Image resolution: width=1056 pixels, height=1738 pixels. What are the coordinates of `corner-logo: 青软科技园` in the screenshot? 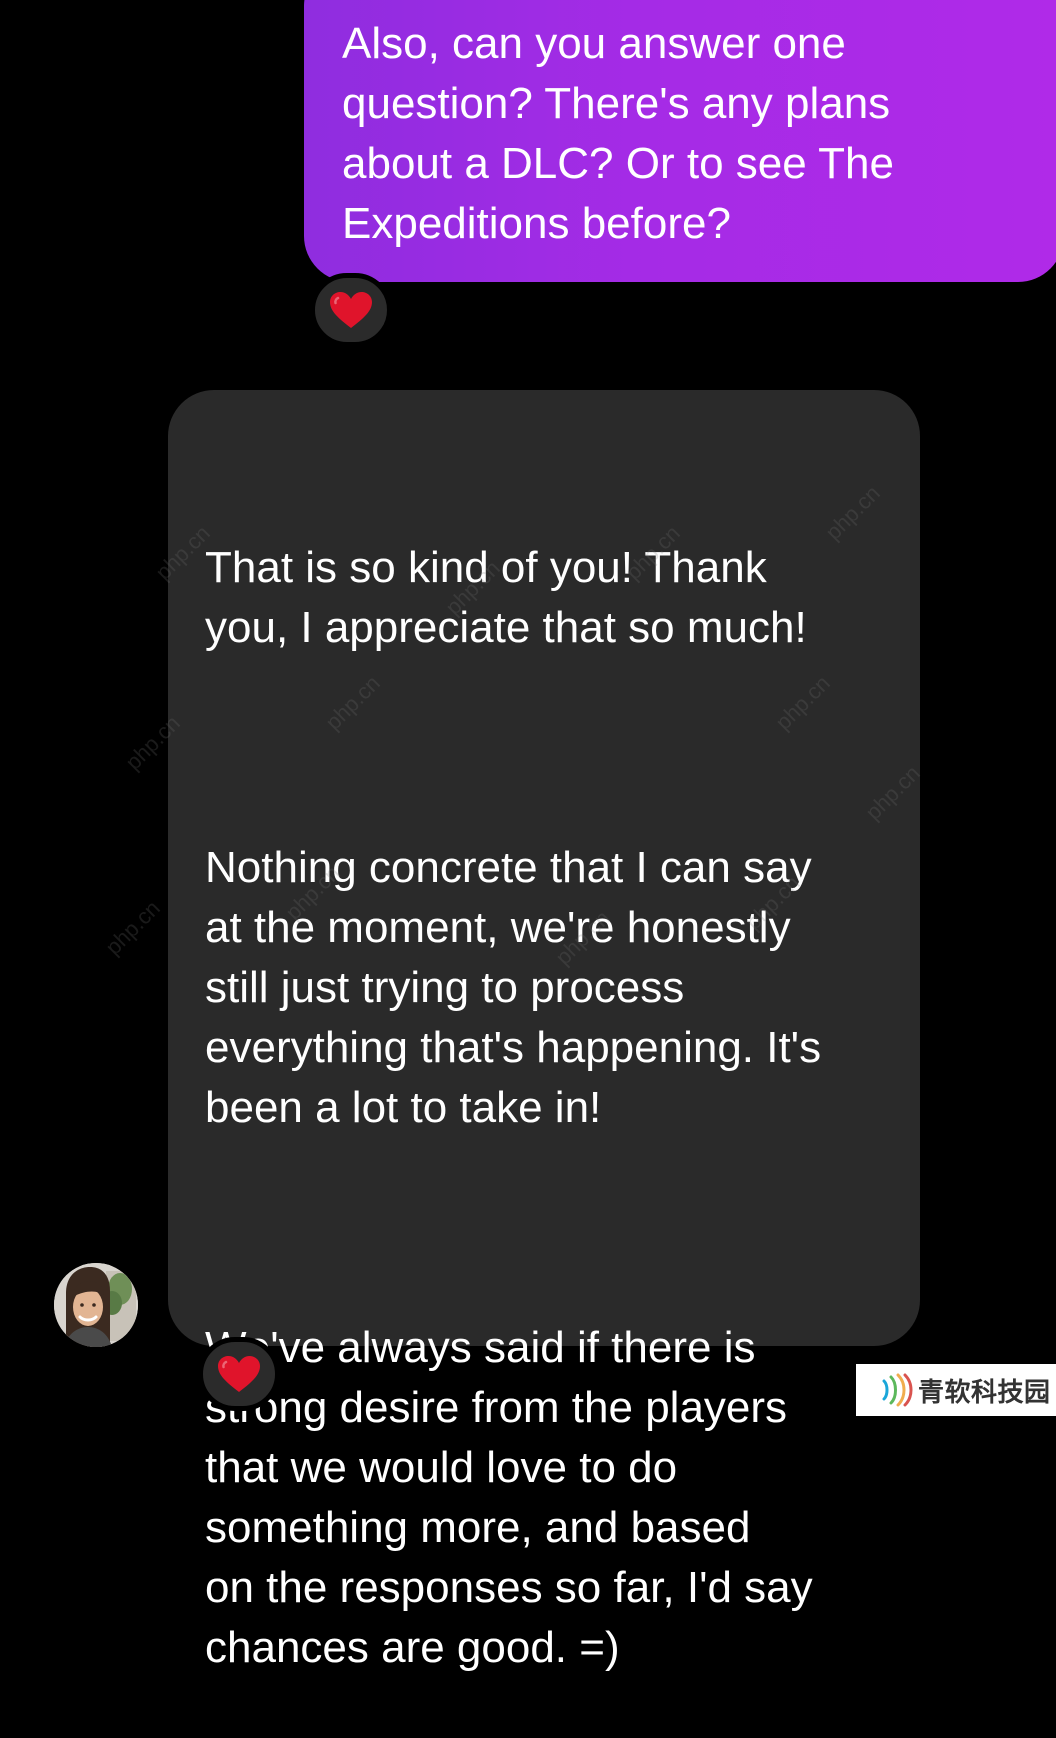 It's located at (956, 1390).